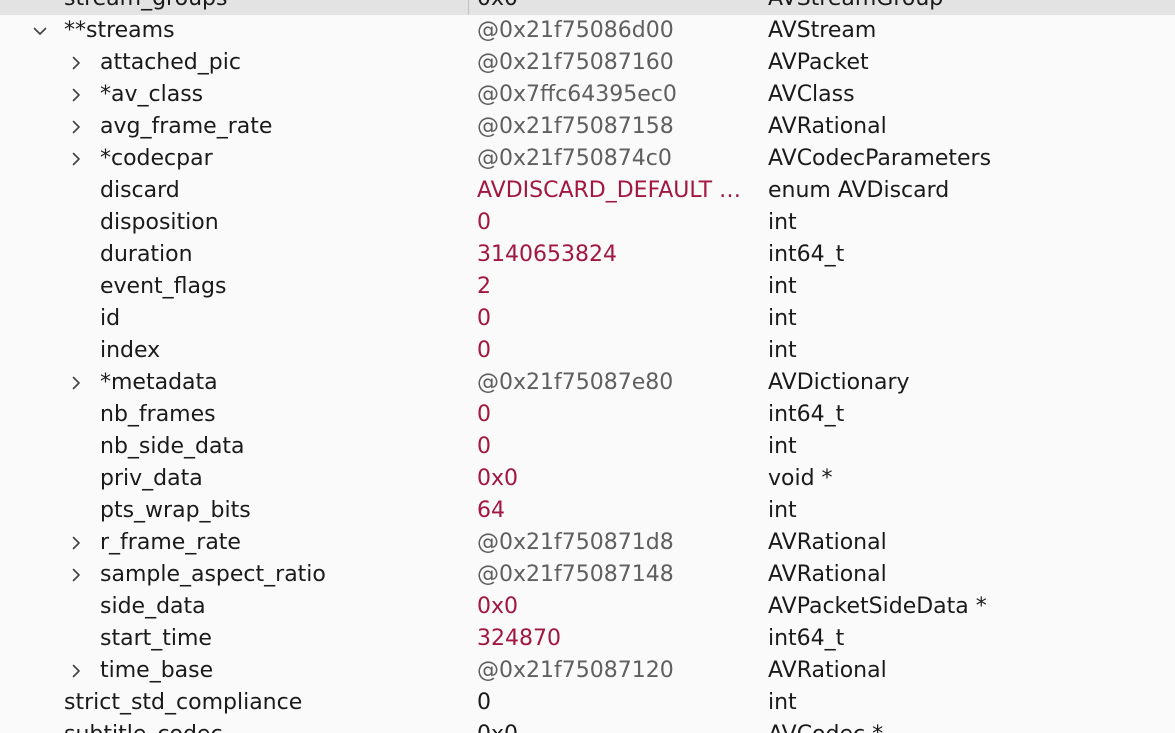 The height and width of the screenshot is (733, 1175). I want to click on chevron-down-icon, so click(40, 31).